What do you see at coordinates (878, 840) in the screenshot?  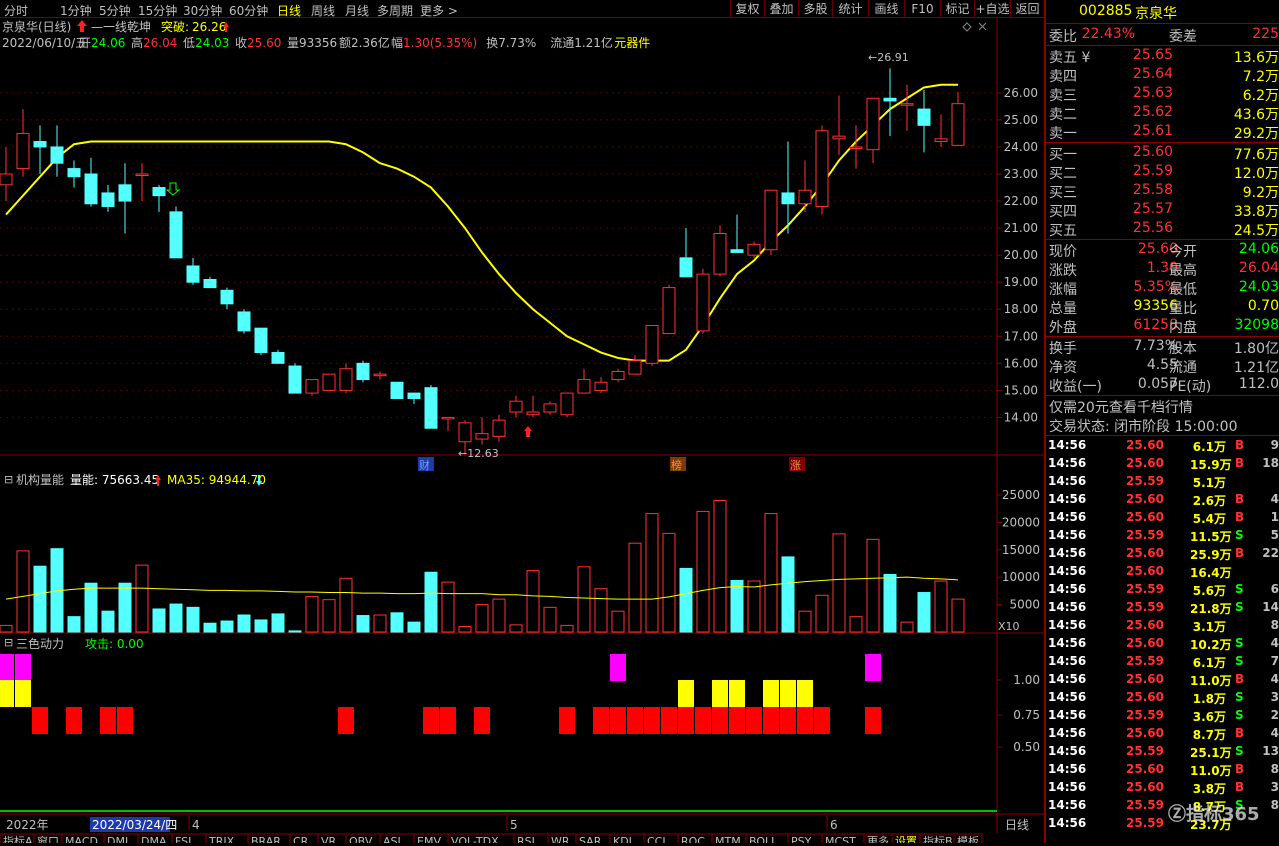 I see `indicator-tab-label: 更多` at bounding box center [878, 840].